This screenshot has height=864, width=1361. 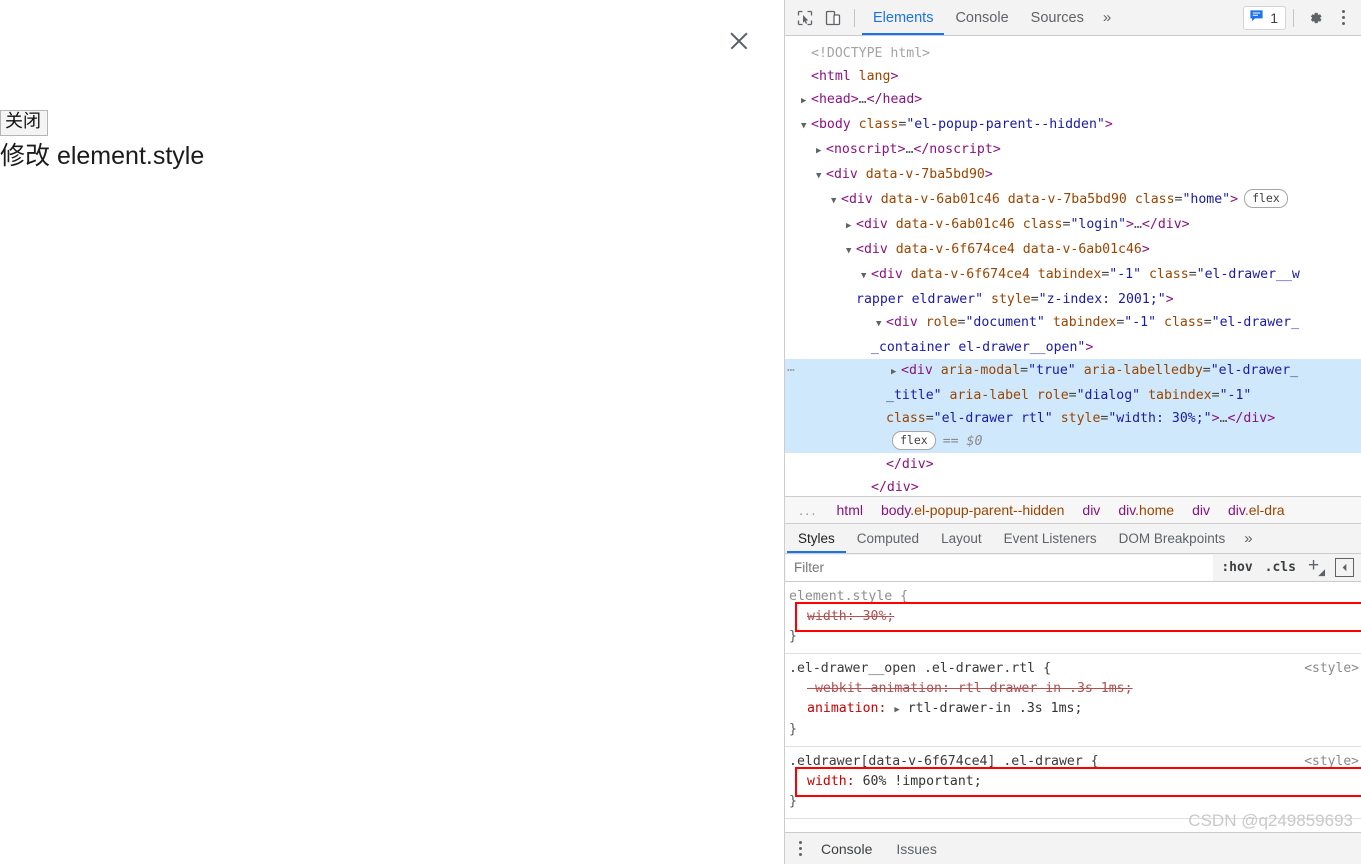 I want to click on dom-node-line: ▼ <div data-v-7ba5bd90>, so click(x=1073, y=175).